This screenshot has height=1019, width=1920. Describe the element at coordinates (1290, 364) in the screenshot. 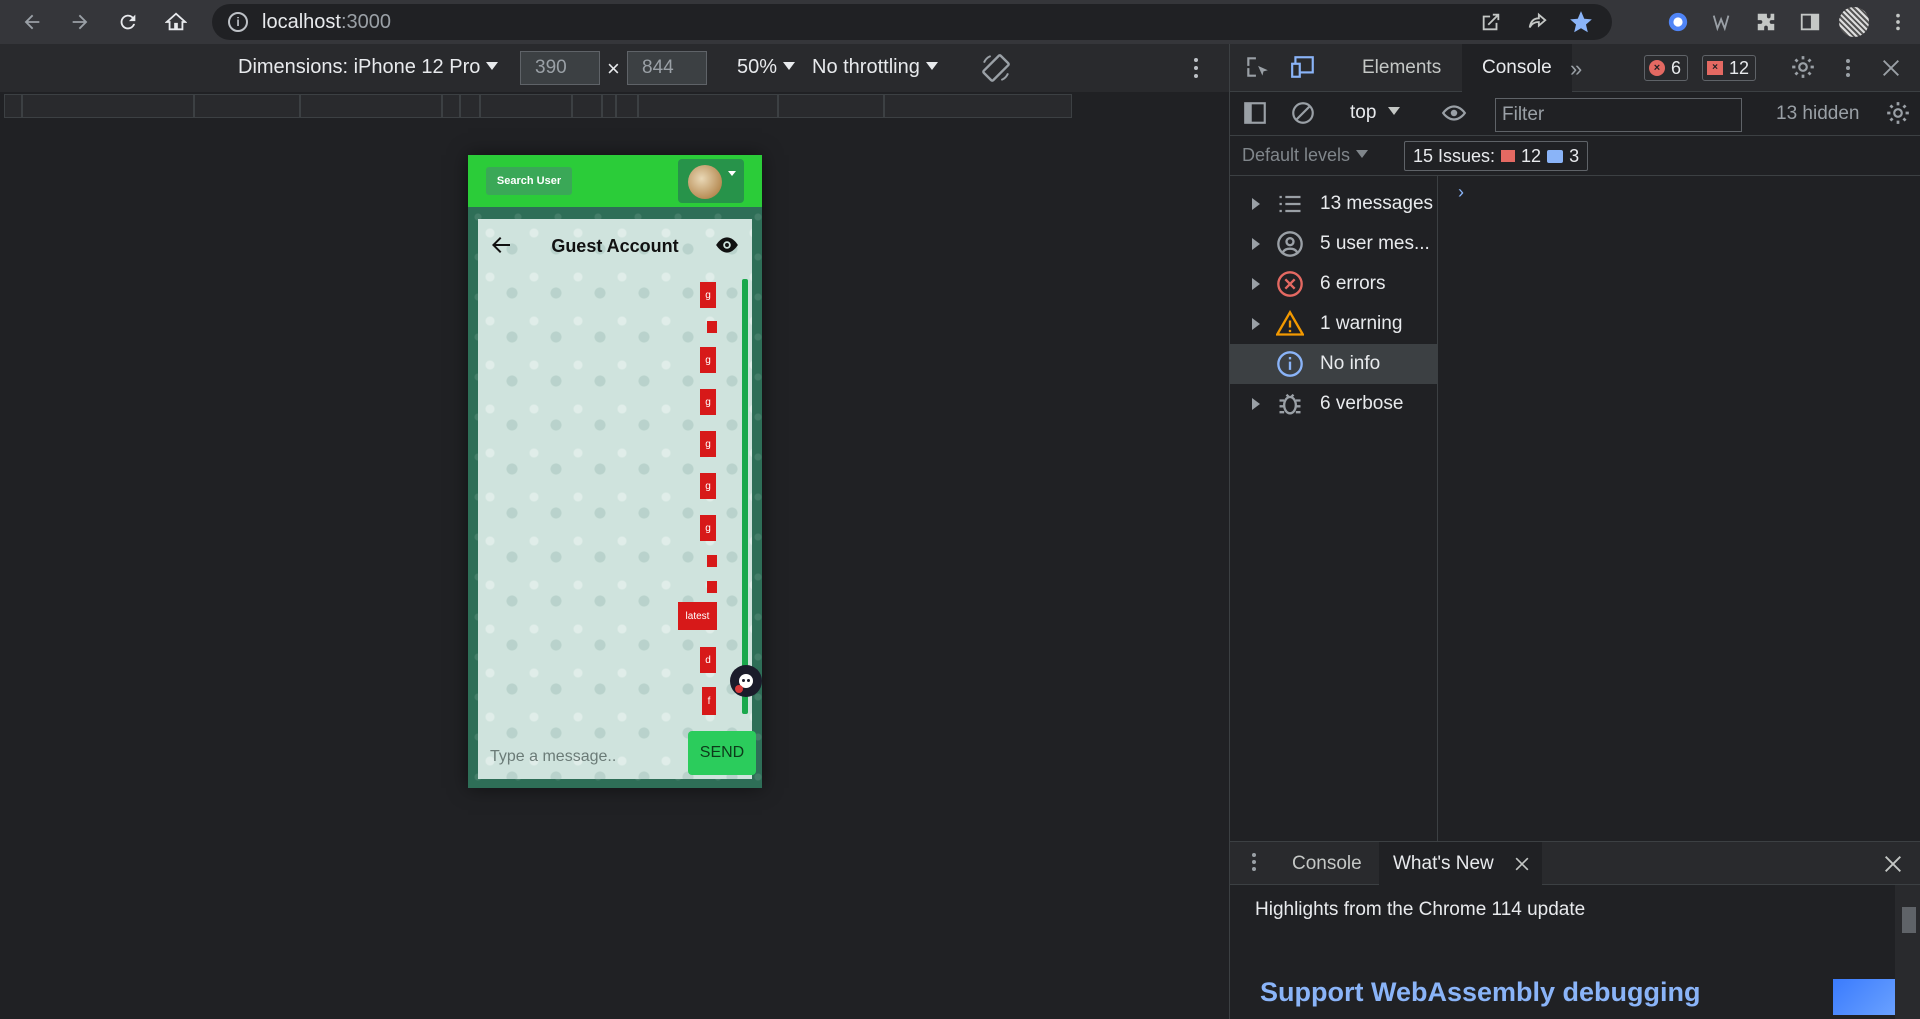

I see `info-icon` at that location.